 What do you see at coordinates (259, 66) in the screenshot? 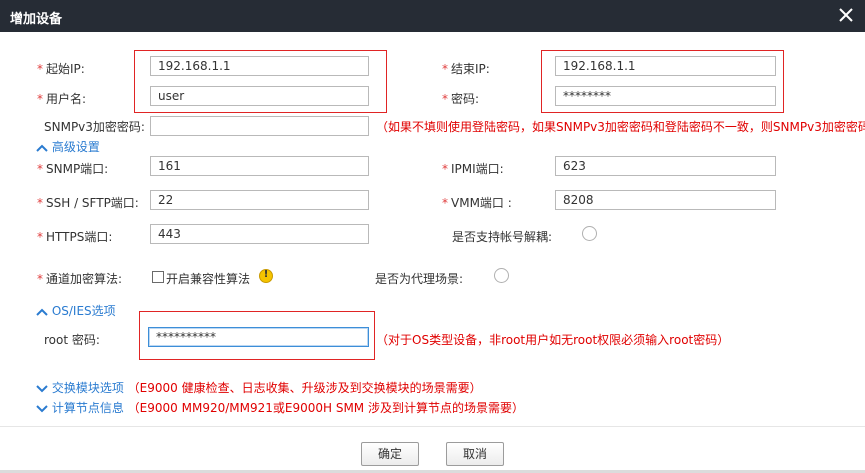
I see `start-ip-input` at bounding box center [259, 66].